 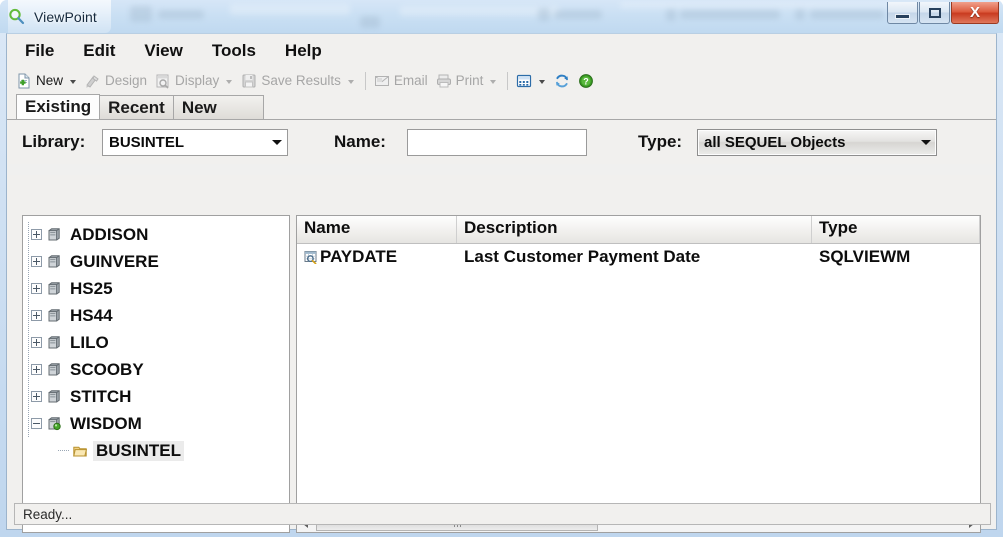 What do you see at coordinates (359, 256) in the screenshot?
I see `object-name: PAYDATE` at bounding box center [359, 256].